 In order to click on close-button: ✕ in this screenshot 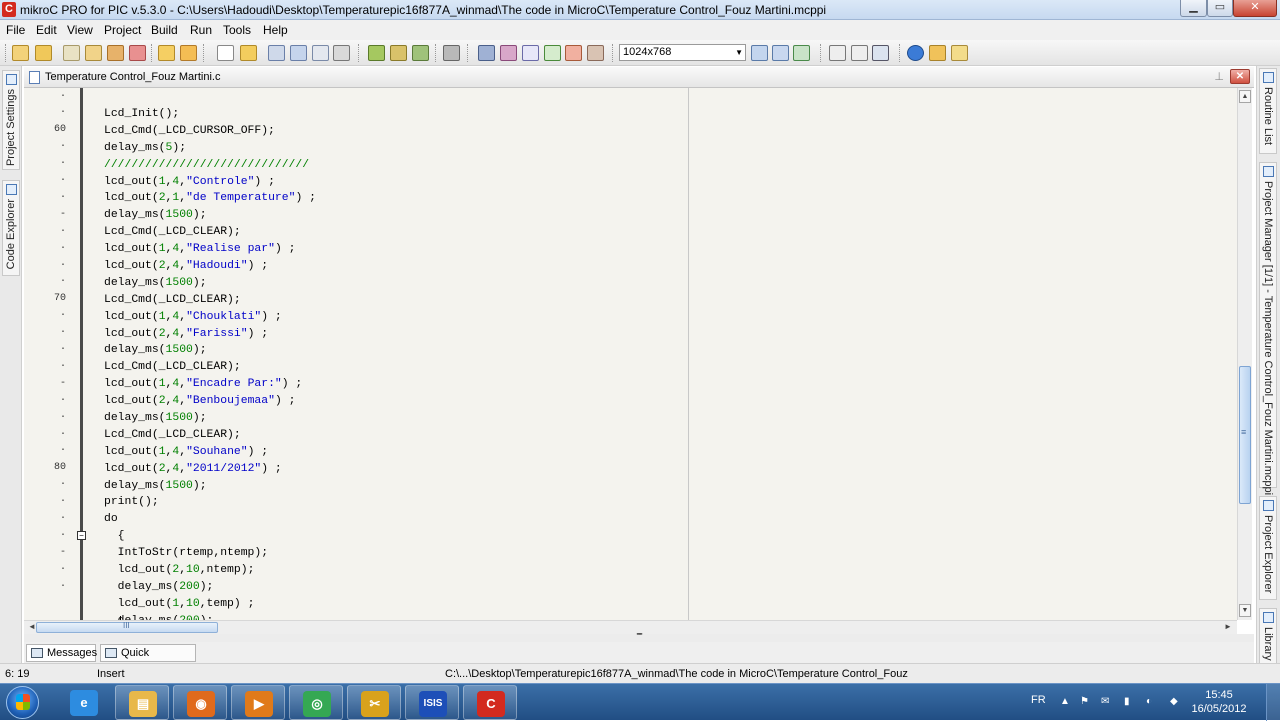, I will do `click(1255, 8)`.